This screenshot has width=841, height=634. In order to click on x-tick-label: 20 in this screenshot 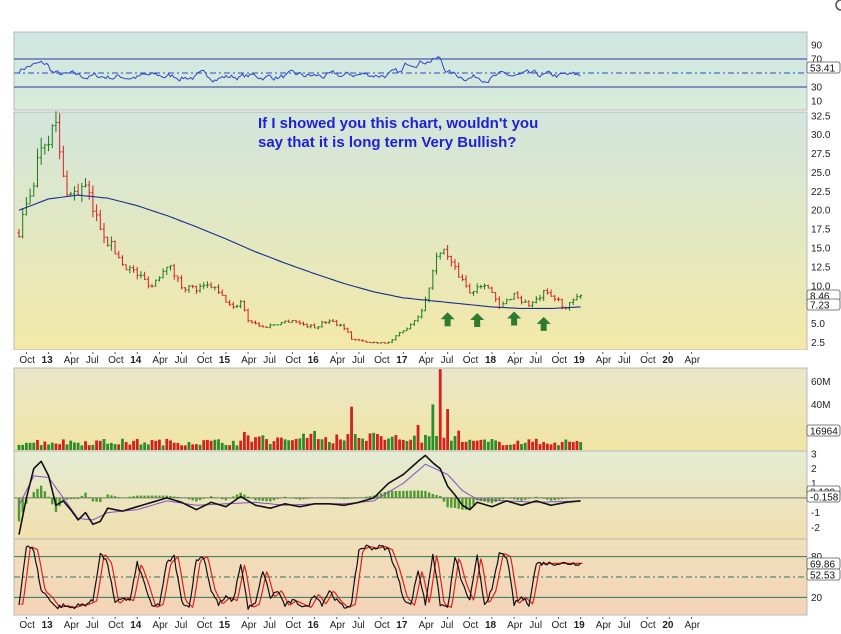, I will do `click(668, 625)`.